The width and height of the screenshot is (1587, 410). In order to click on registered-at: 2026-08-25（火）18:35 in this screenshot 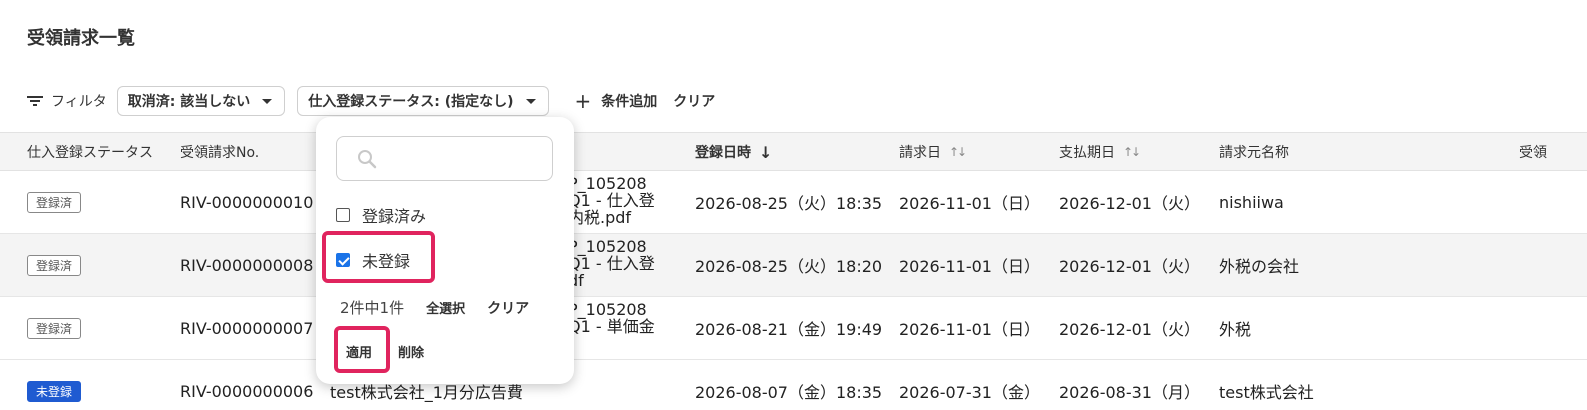, I will do `click(789, 203)`.